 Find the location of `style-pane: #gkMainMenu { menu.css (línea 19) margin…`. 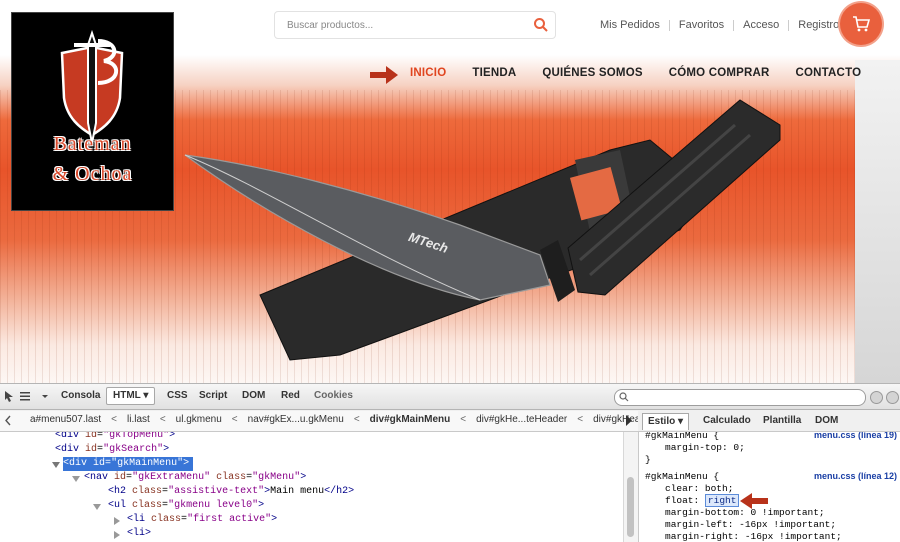

style-pane: #gkMainMenu { menu.css (línea 19) margin… is located at coordinates (769, 487).